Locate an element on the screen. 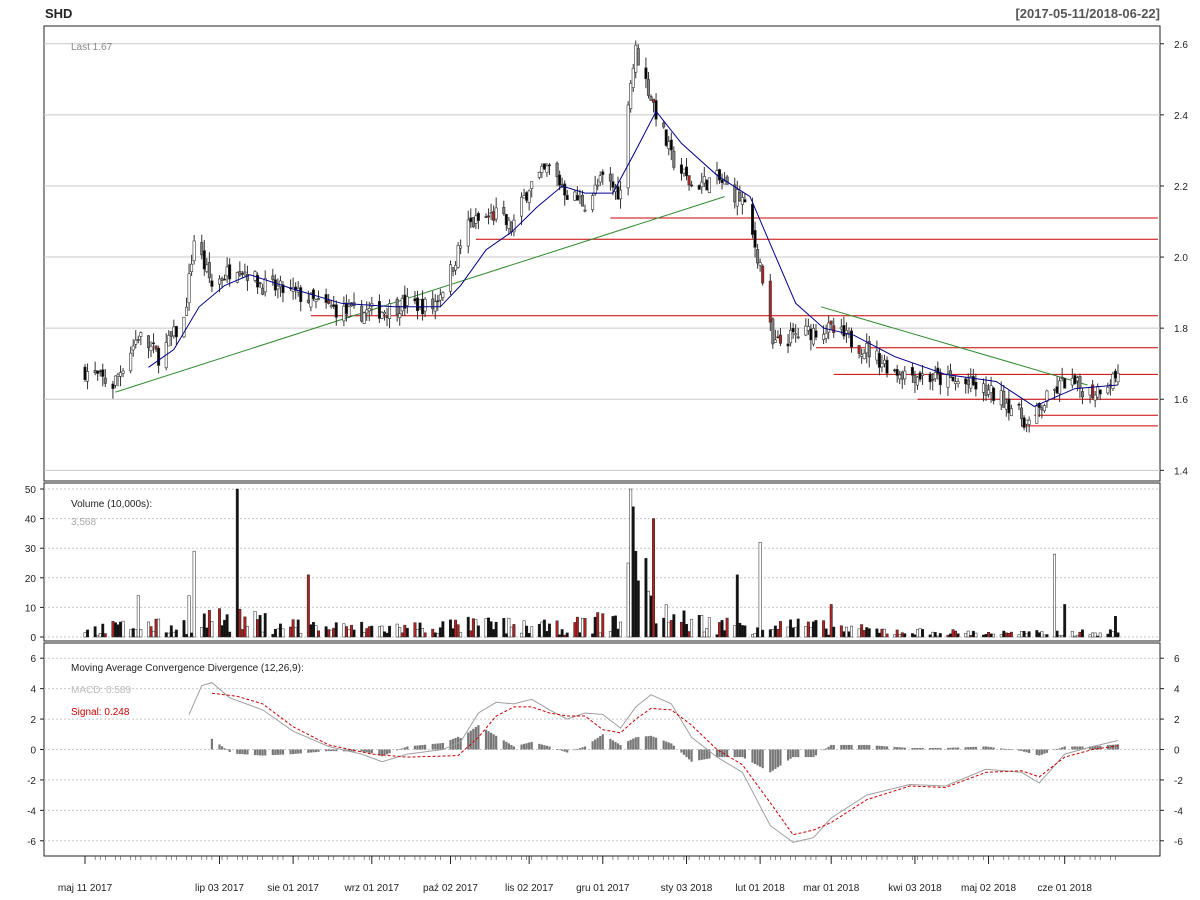 This screenshot has height=900, width=1200. macd-line is located at coordinates (653, 762).